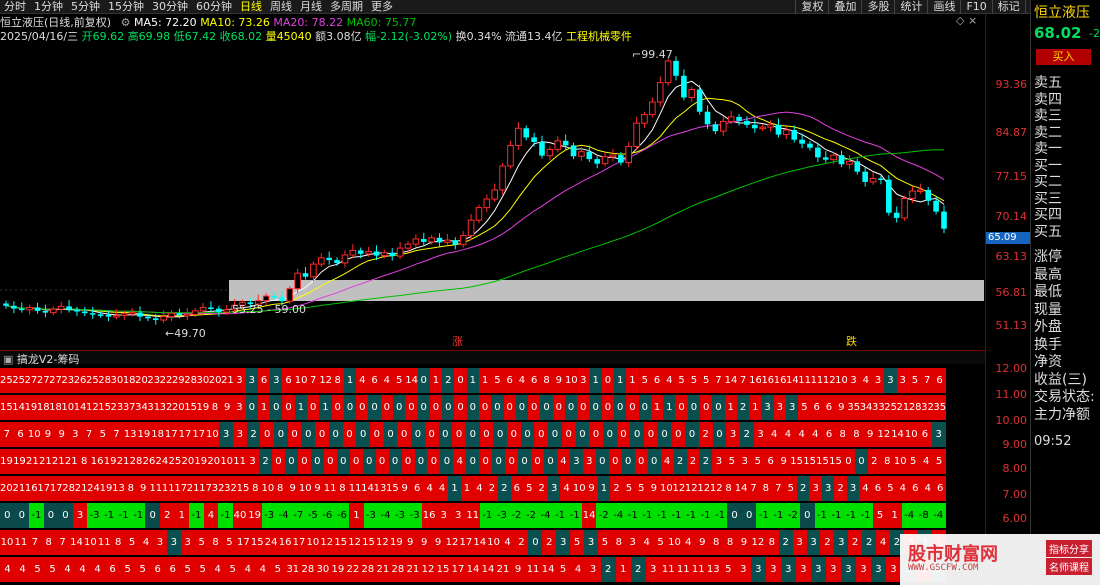 Image resolution: width=1100 pixels, height=585 pixels. Describe the element at coordinates (910, 7) in the screenshot. I see `toolbar-button: 统计` at that location.